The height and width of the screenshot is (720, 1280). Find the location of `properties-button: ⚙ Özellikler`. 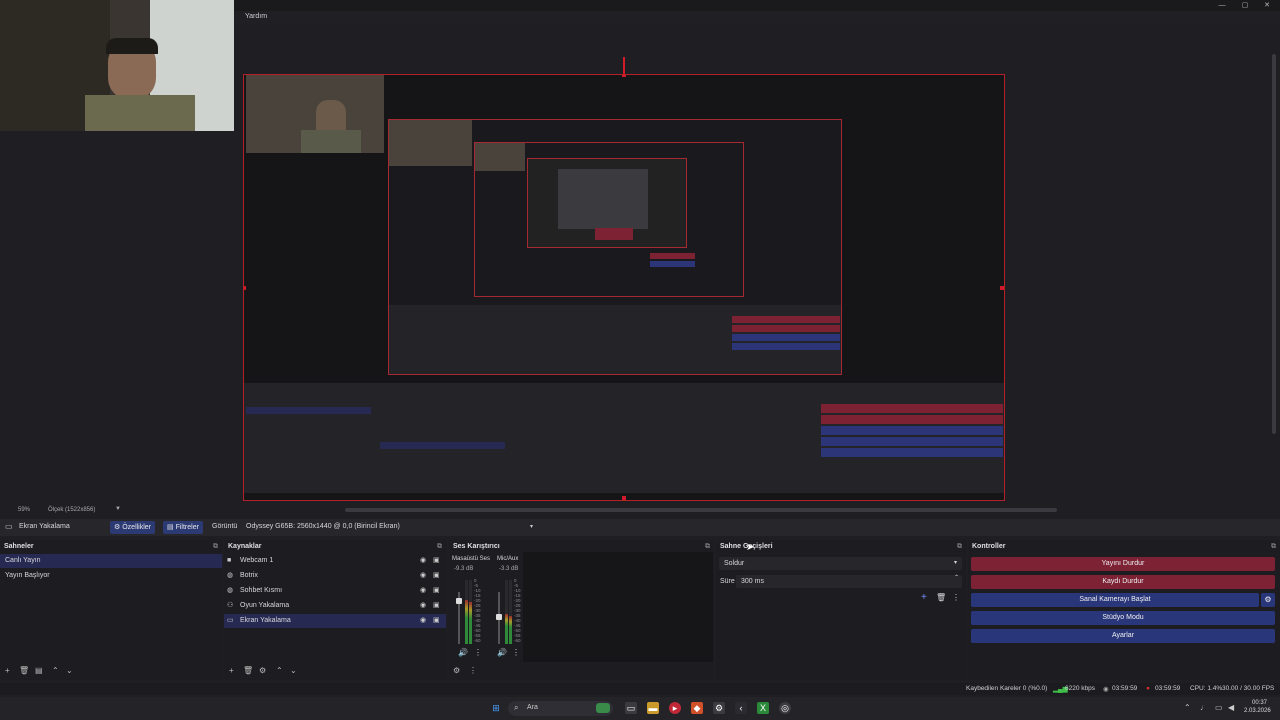

properties-button: ⚙ Özellikler is located at coordinates (133, 527).